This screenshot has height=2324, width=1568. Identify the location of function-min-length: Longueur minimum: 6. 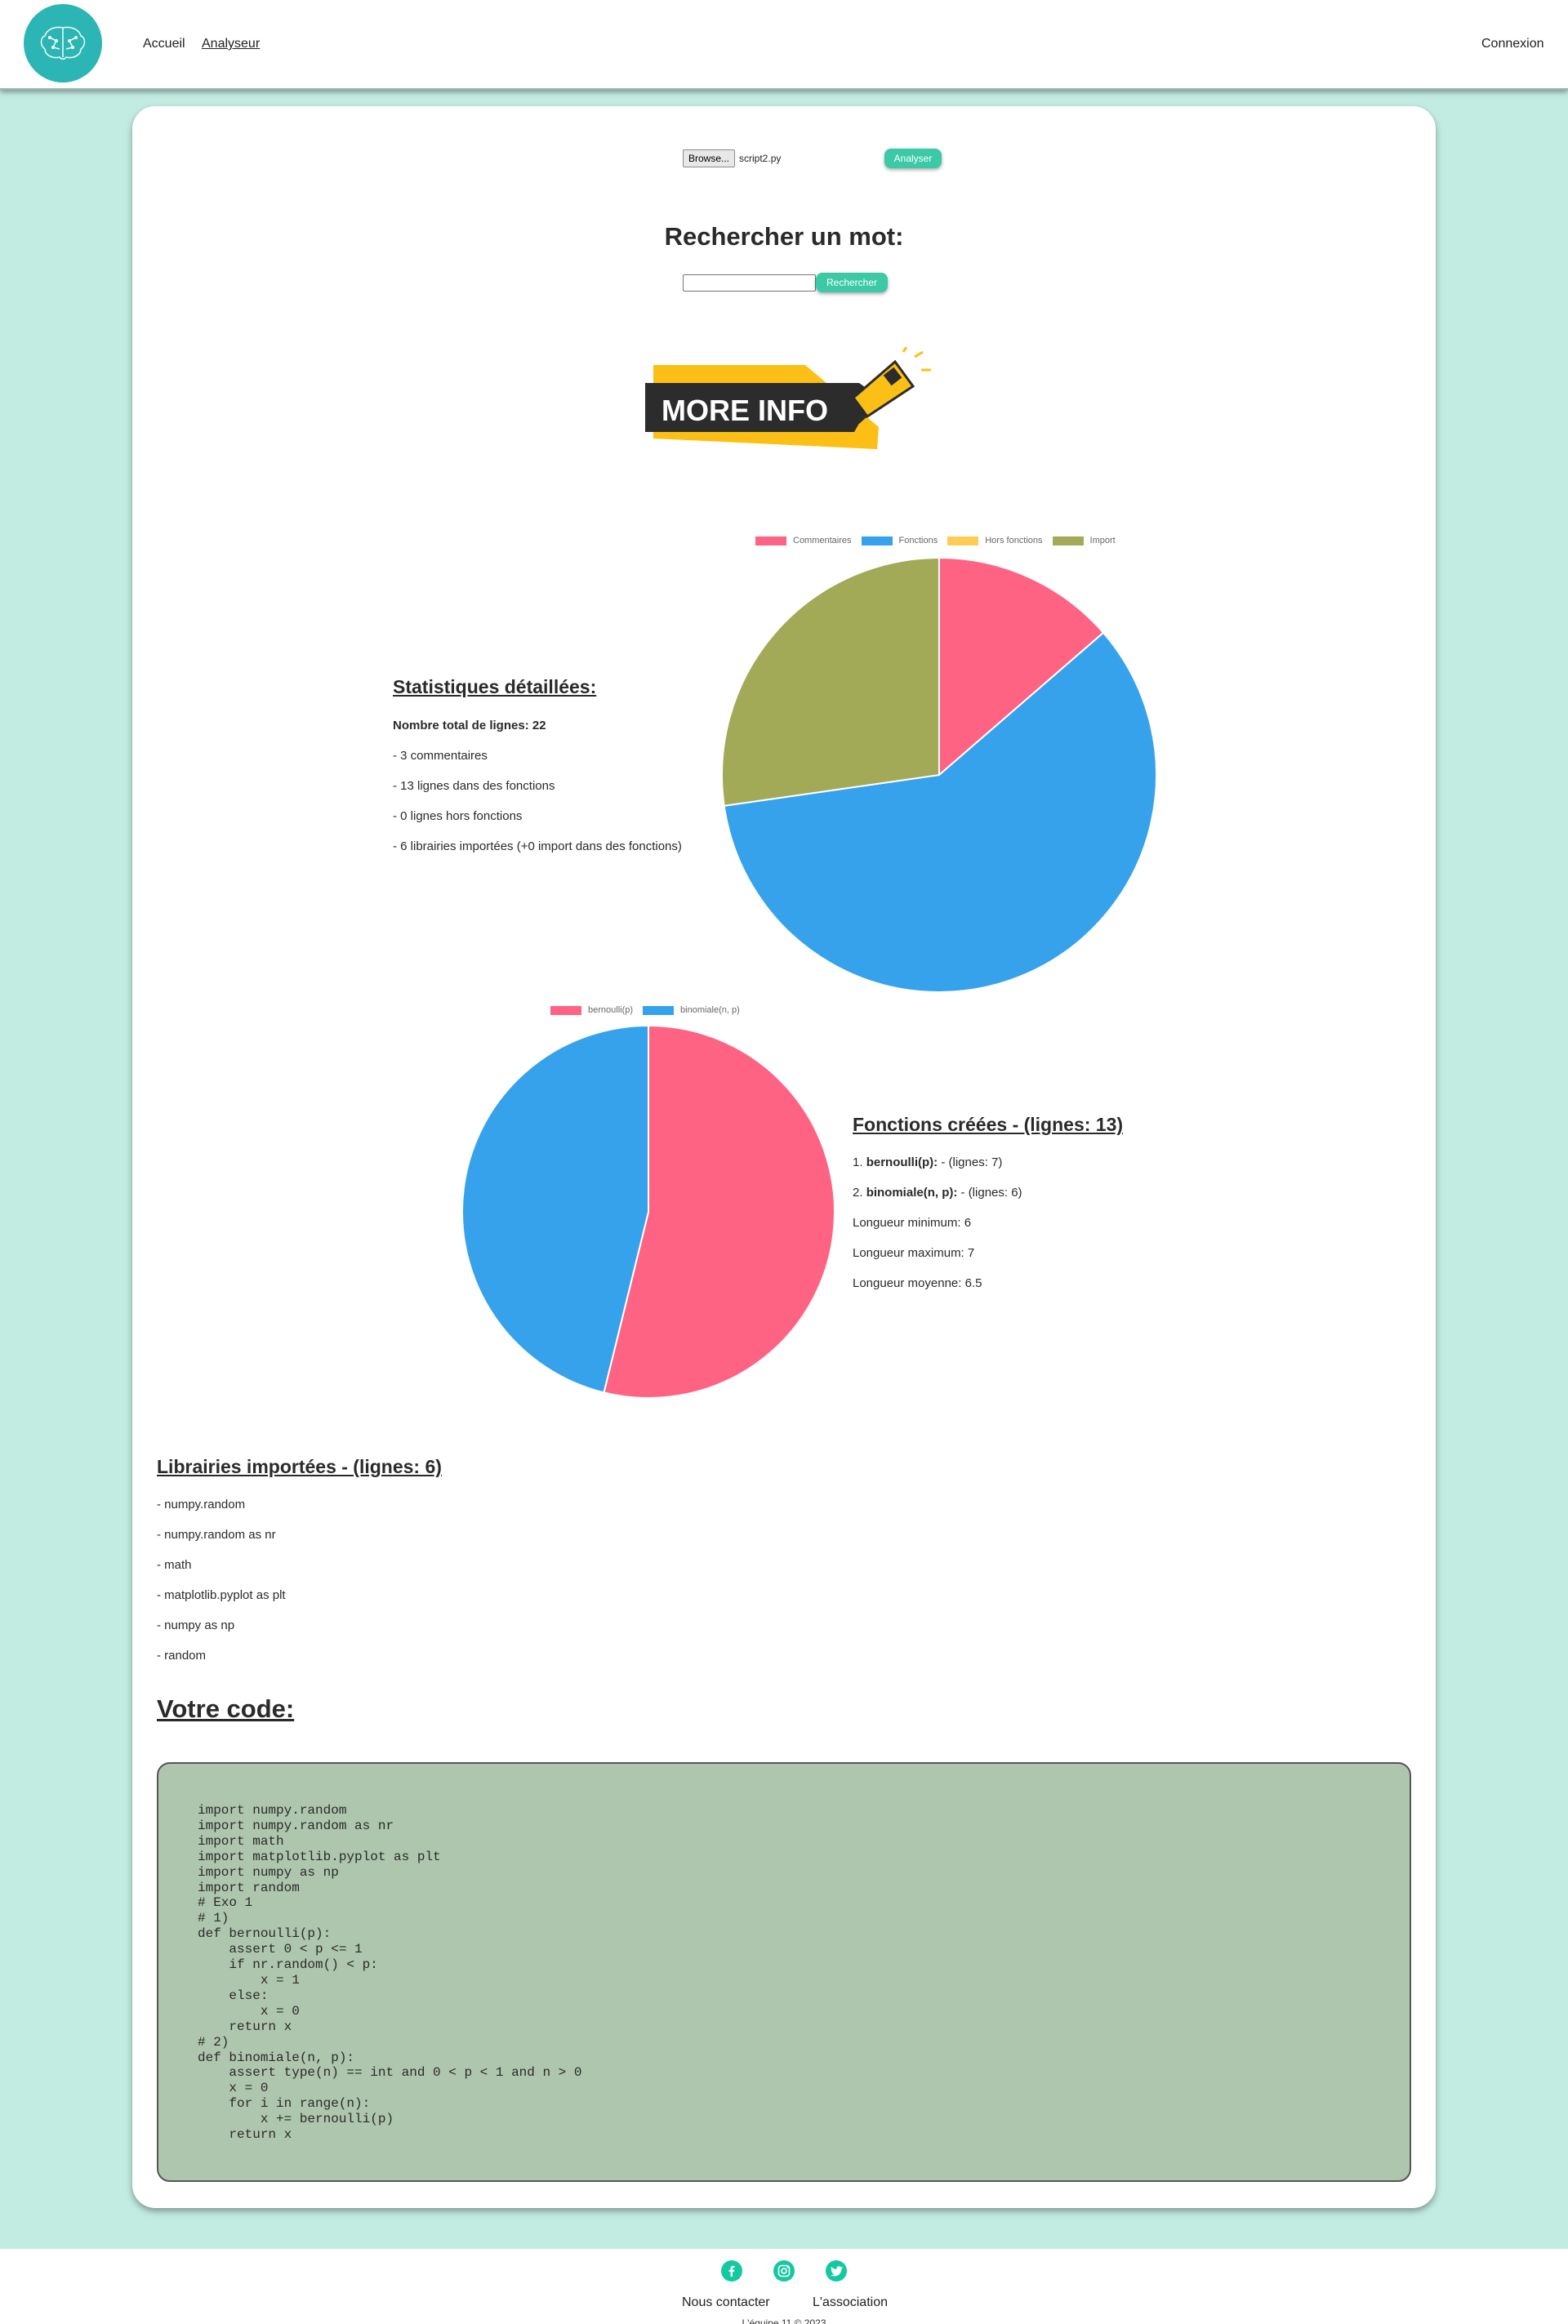
(912, 1223).